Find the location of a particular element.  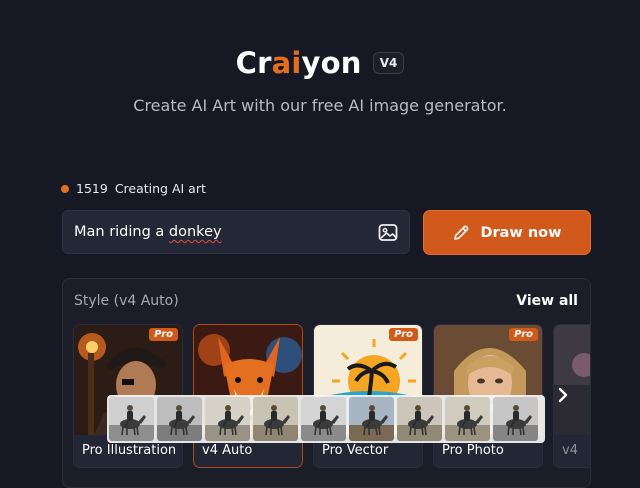

prompt-input: Man riding a donkey is located at coordinates (236, 232).